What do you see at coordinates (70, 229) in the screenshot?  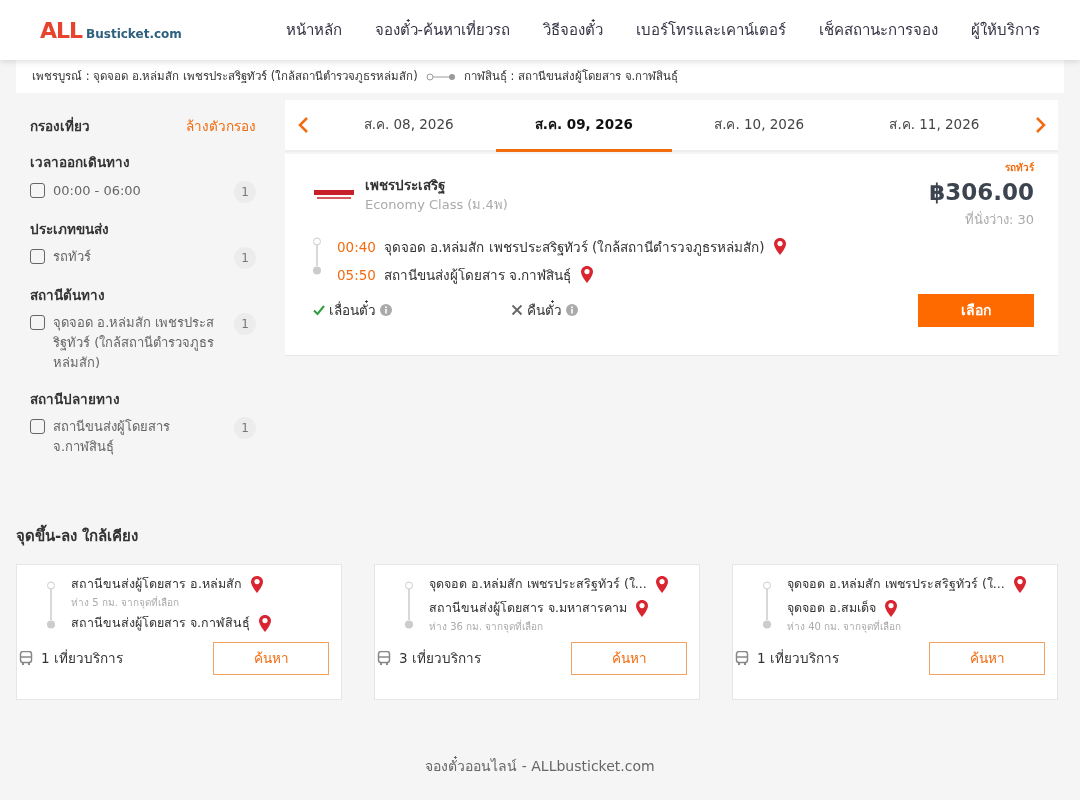 I see `filter-group-title: ประเภทขนส่ง` at bounding box center [70, 229].